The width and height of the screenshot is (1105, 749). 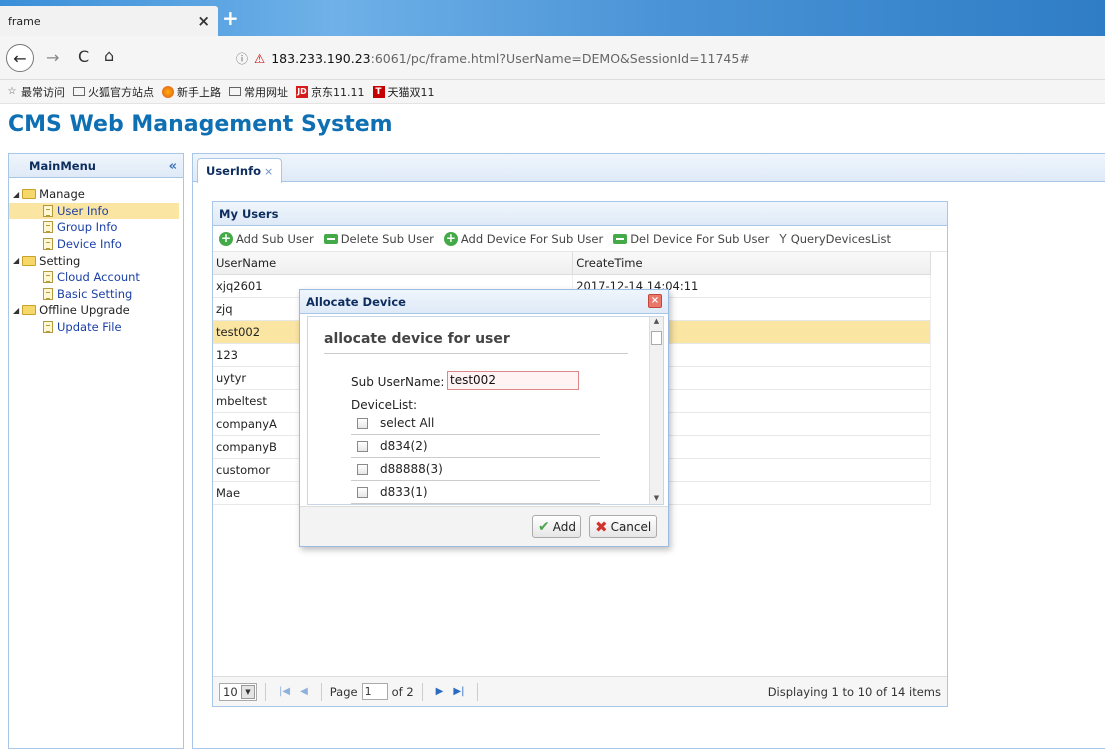 I want to click on cancel-button: ✖ Cancel, so click(x=623, y=526).